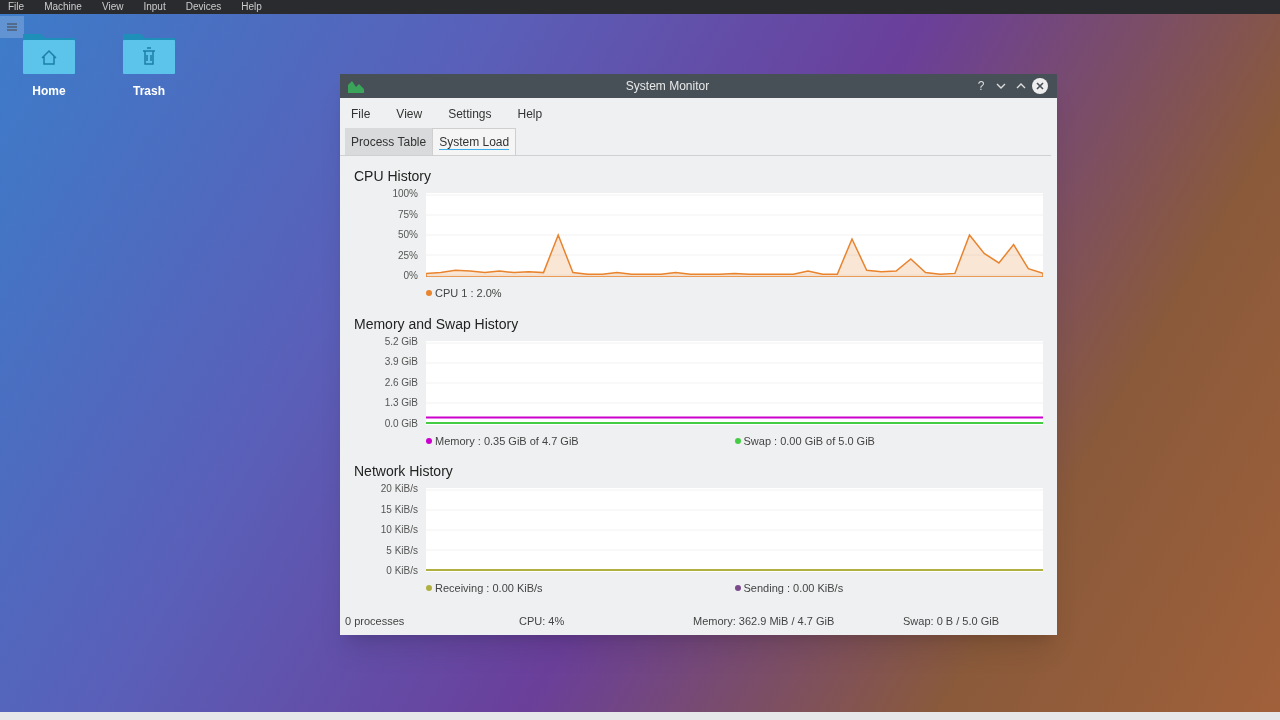 This screenshot has height=720, width=1280. I want to click on axis-tick-label: 25%, so click(407, 255).